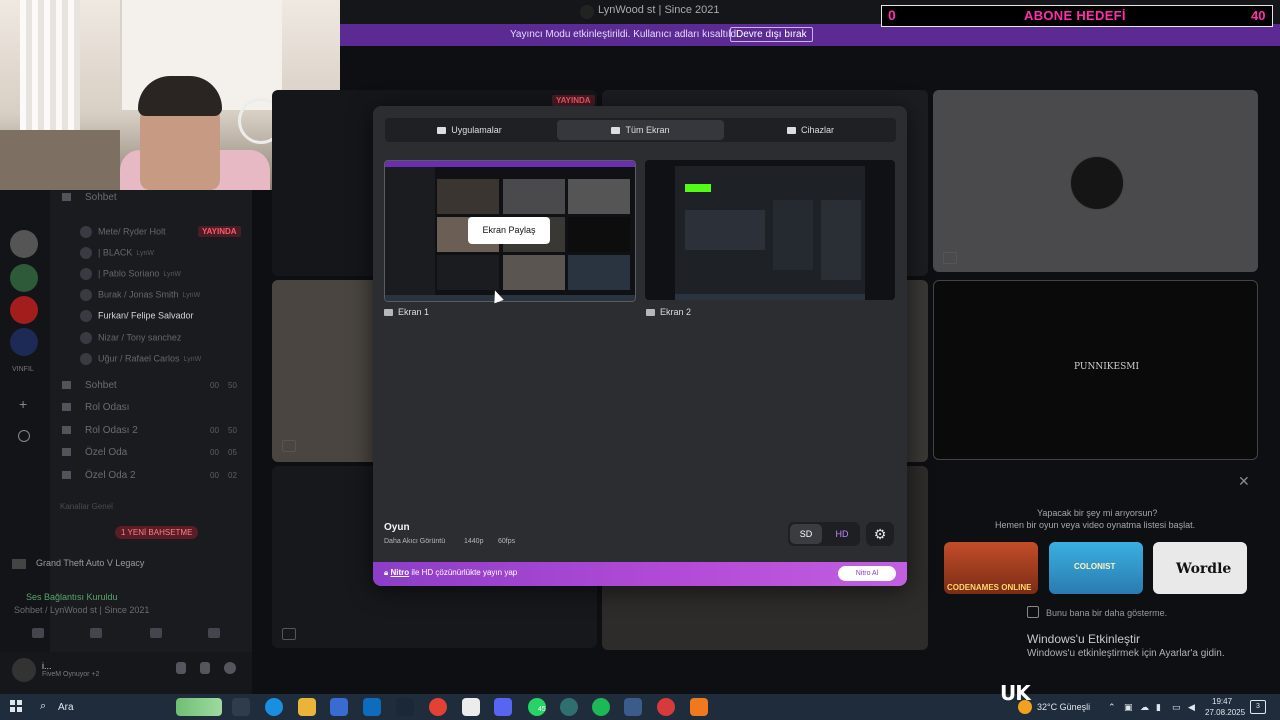 The image size is (1280, 720). What do you see at coordinates (137, 316) in the screenshot?
I see `voice-user: Furkan/ Felipe Salvador` at bounding box center [137, 316].